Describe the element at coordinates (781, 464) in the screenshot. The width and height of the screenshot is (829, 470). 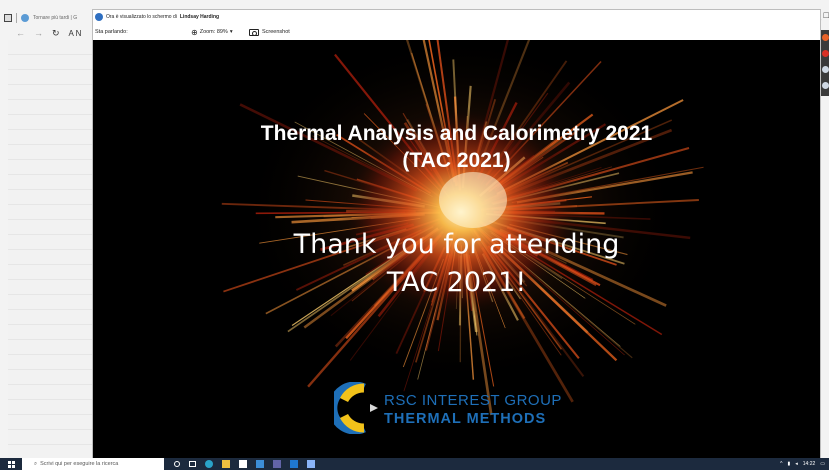
I see `chevron-up-icon: ^` at that location.